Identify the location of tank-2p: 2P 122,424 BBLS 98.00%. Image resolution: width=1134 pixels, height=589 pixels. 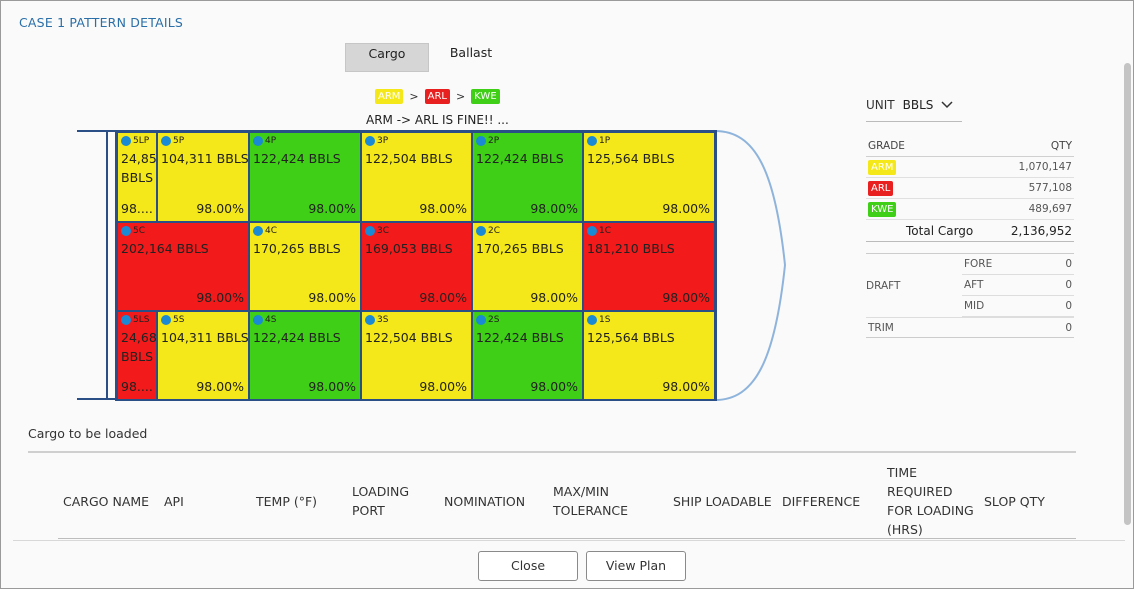
(527, 177).